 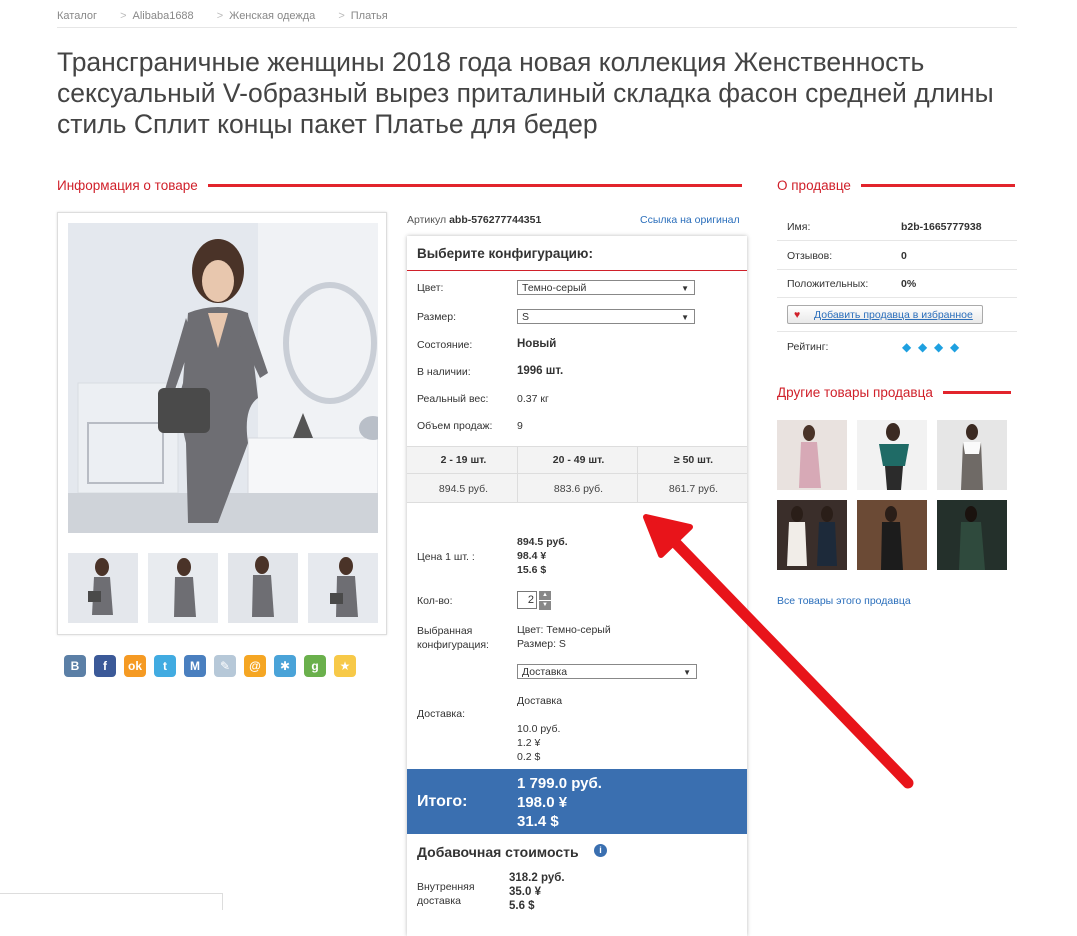 I want to click on size-select-value: S, so click(x=526, y=317).